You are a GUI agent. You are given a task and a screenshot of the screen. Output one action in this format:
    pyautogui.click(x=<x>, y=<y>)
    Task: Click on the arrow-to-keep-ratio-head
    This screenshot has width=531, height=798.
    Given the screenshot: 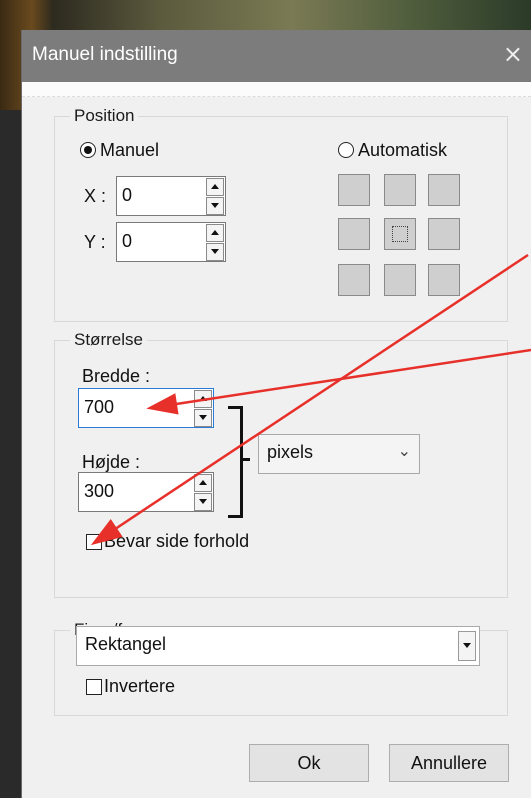 What is the action you would take?
    pyautogui.click(x=106, y=532)
    